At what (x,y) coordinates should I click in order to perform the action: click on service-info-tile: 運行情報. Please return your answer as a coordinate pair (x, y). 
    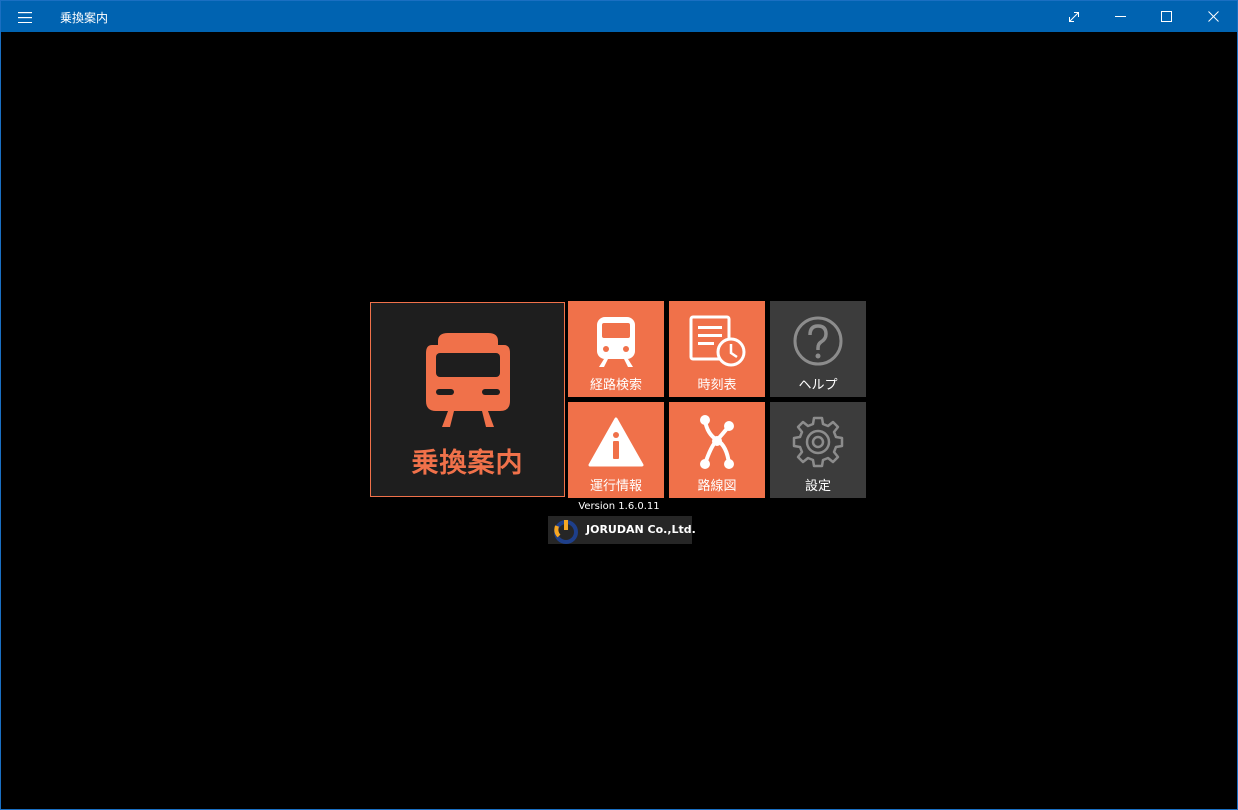
    Looking at the image, I should click on (616, 450).